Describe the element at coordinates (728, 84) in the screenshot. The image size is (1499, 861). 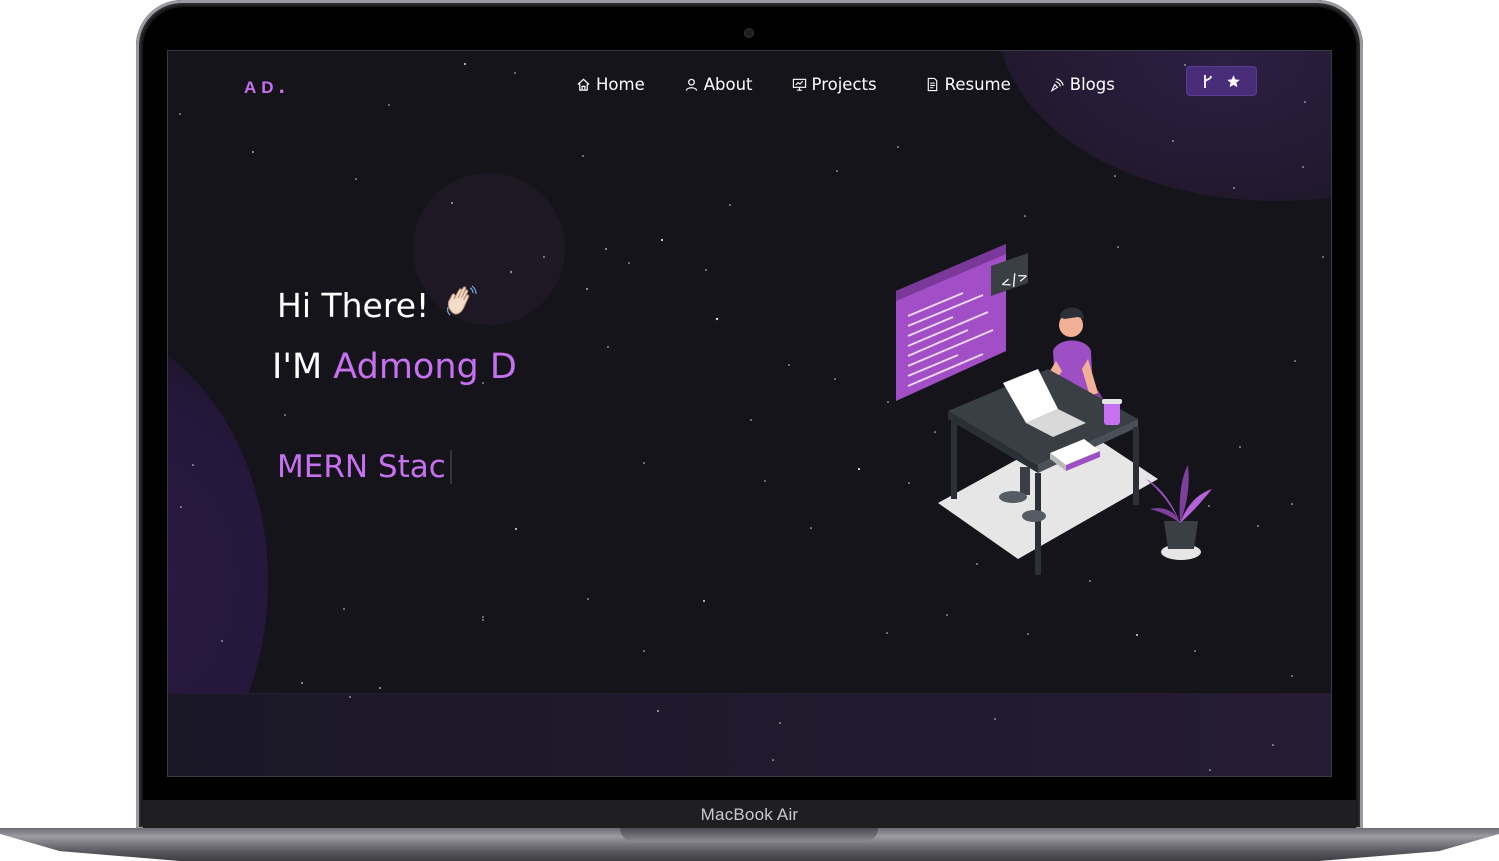
I see `nav-item-label: About` at that location.